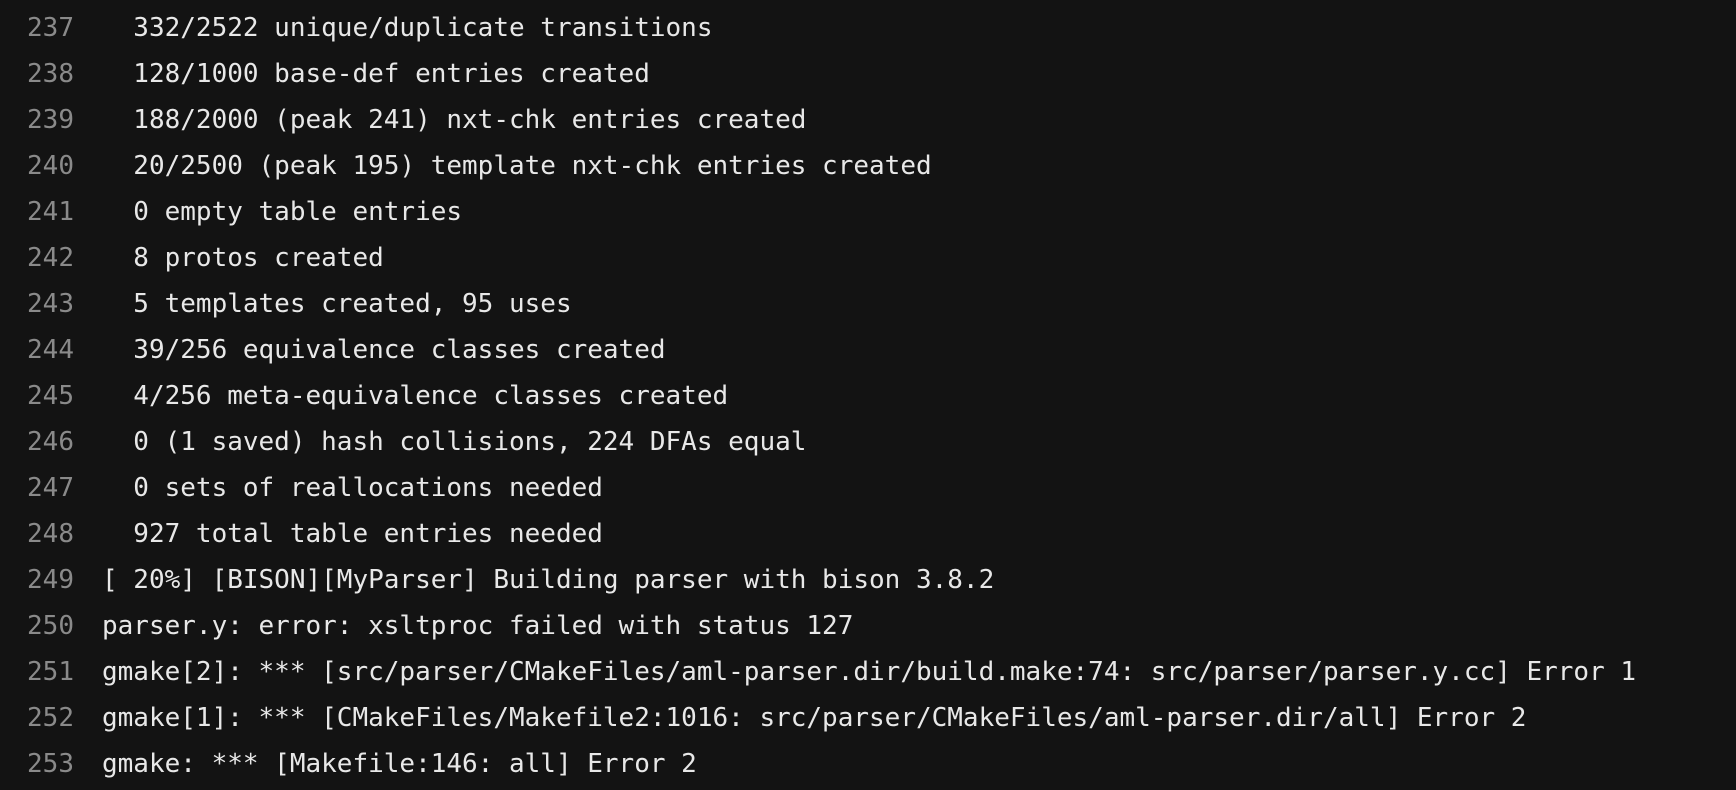  Describe the element at coordinates (50, 580) in the screenshot. I see `line-number: 249` at that location.